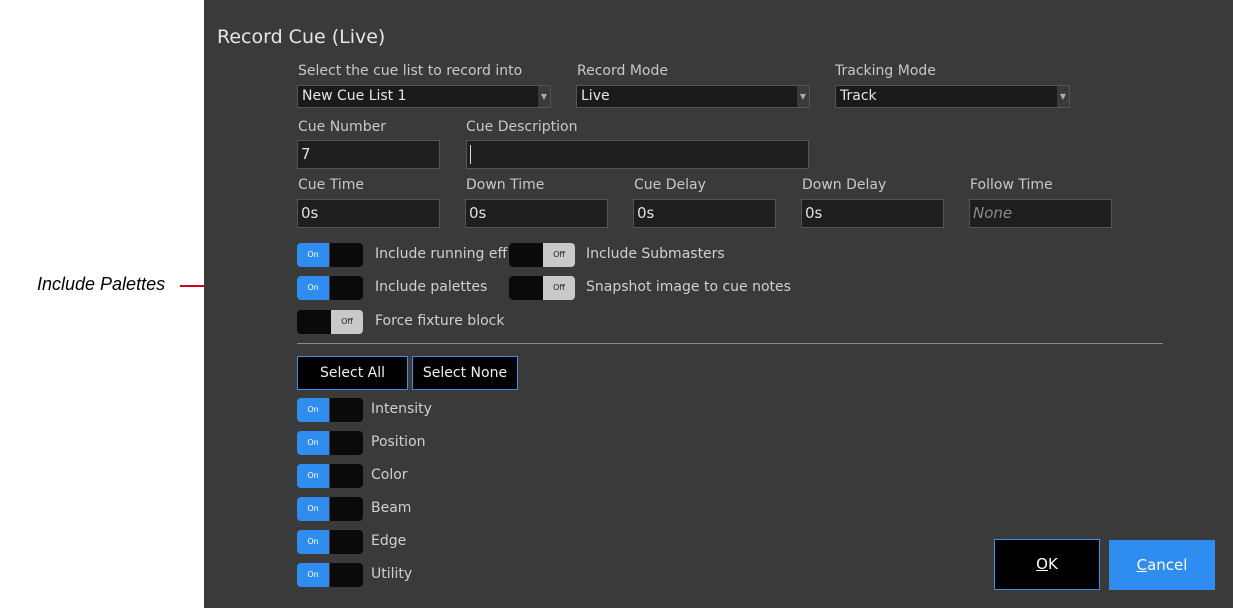 The width and height of the screenshot is (1233, 608). I want to click on attribute-toggle-edge: On, so click(330, 542).